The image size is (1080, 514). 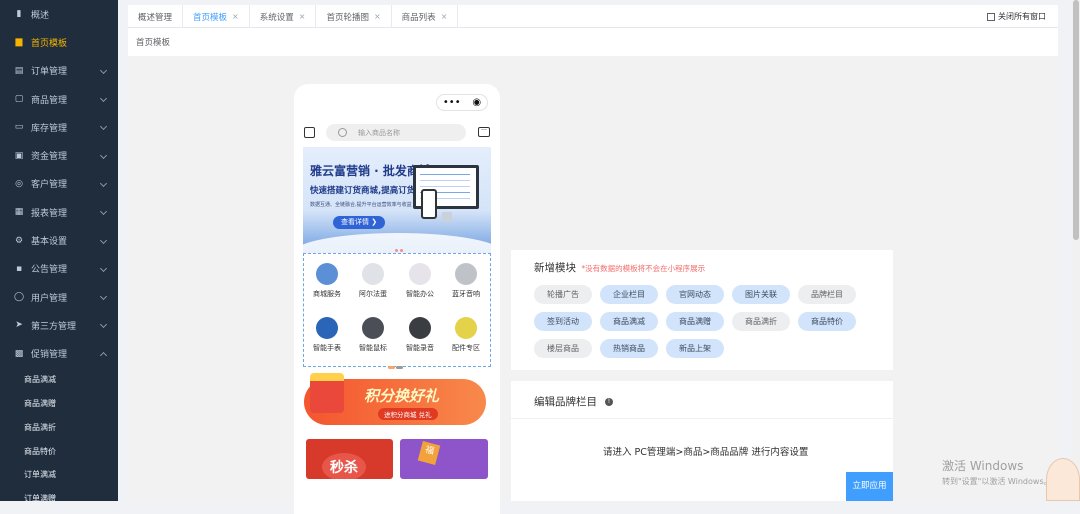 I want to click on grid-item: 蓝牙音响, so click(x=466, y=281).